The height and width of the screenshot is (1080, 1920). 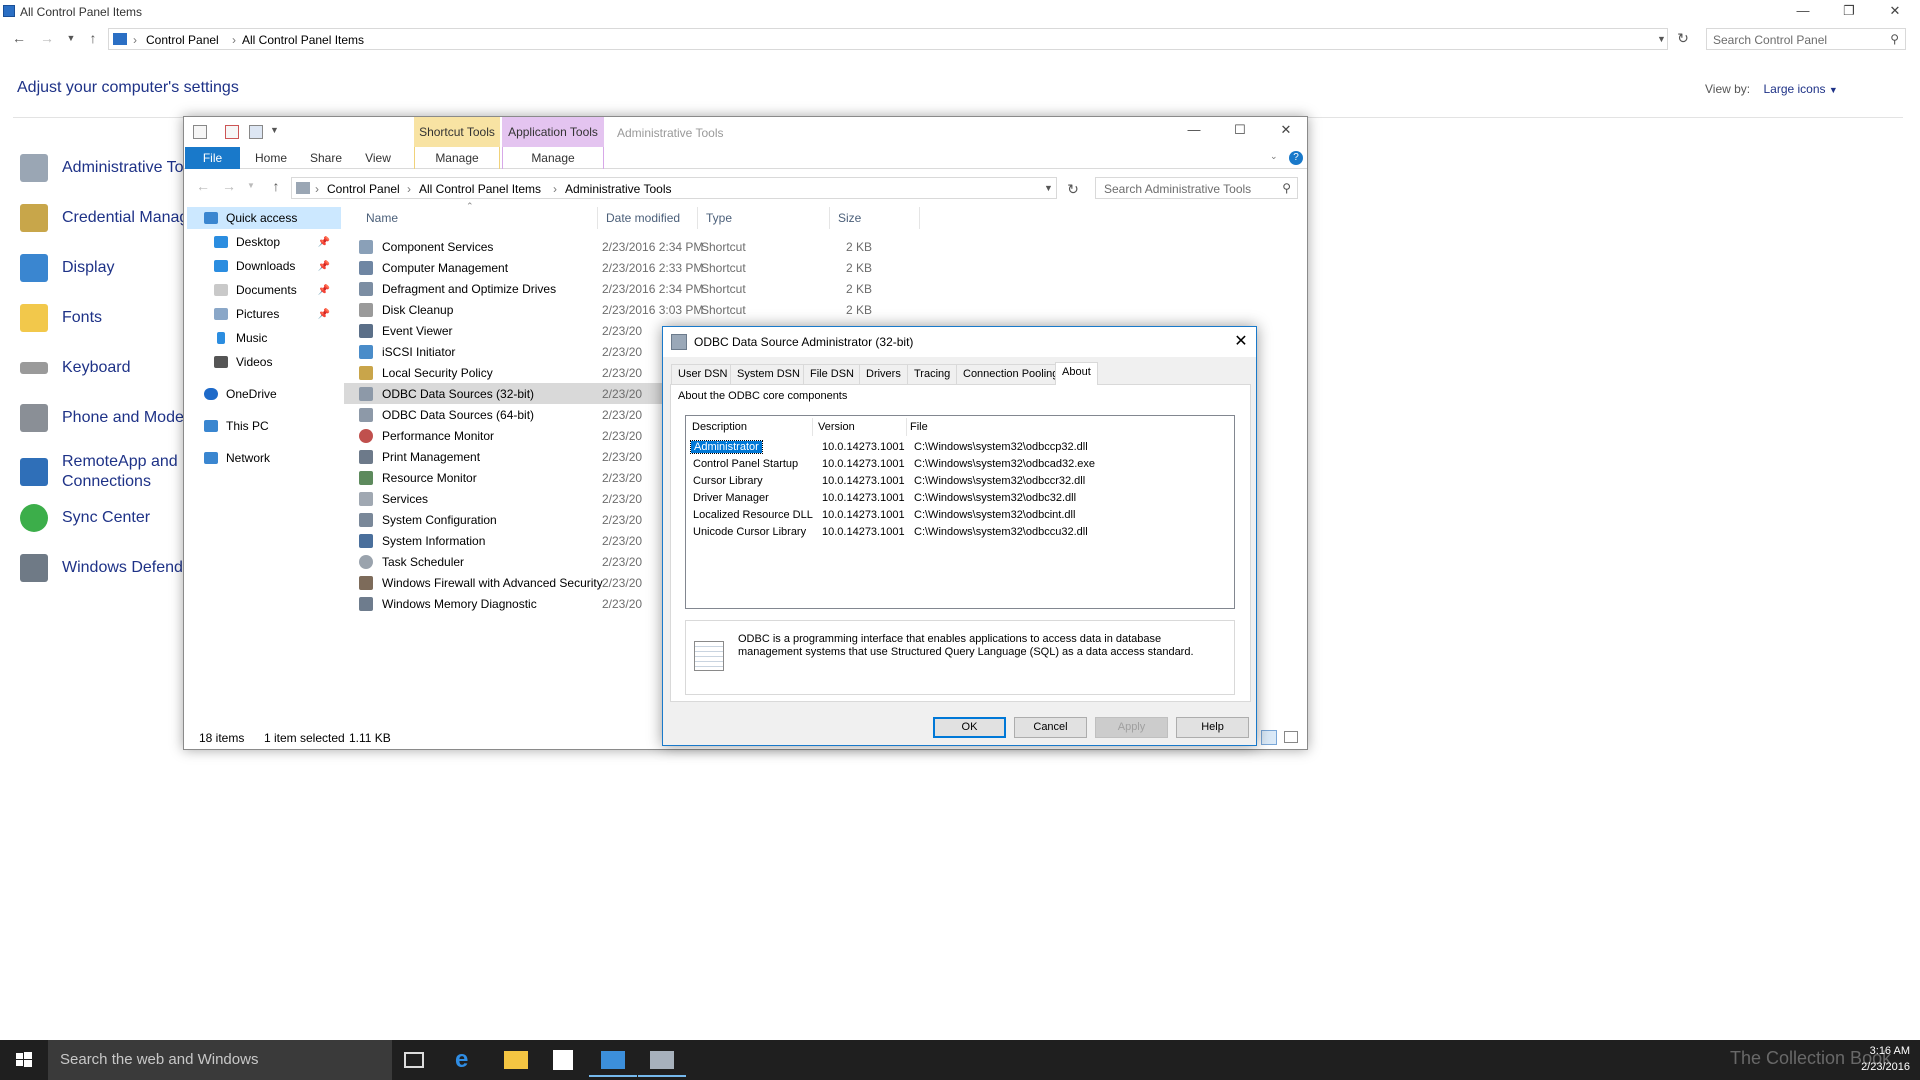 What do you see at coordinates (1806, 39) in the screenshot?
I see `search-control-panel-input: Search Control Panel ⚲` at bounding box center [1806, 39].